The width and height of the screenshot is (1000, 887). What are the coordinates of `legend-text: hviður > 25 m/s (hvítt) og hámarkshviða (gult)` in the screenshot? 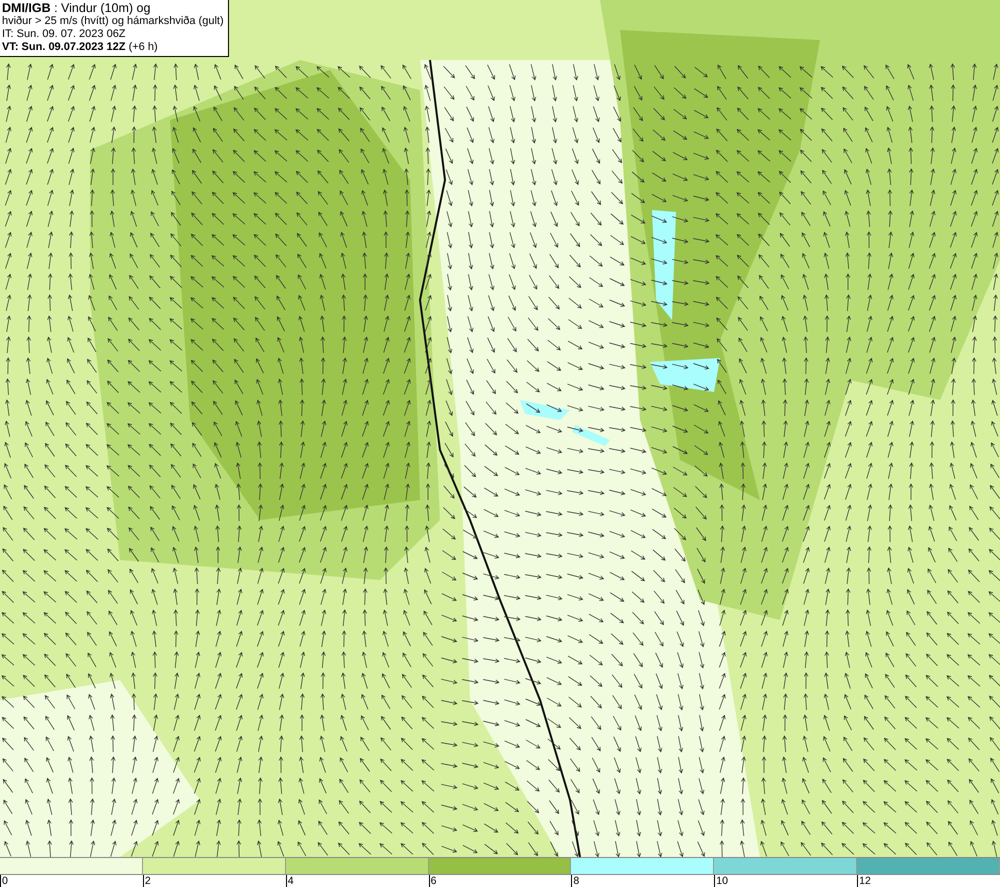 It's located at (113, 21).